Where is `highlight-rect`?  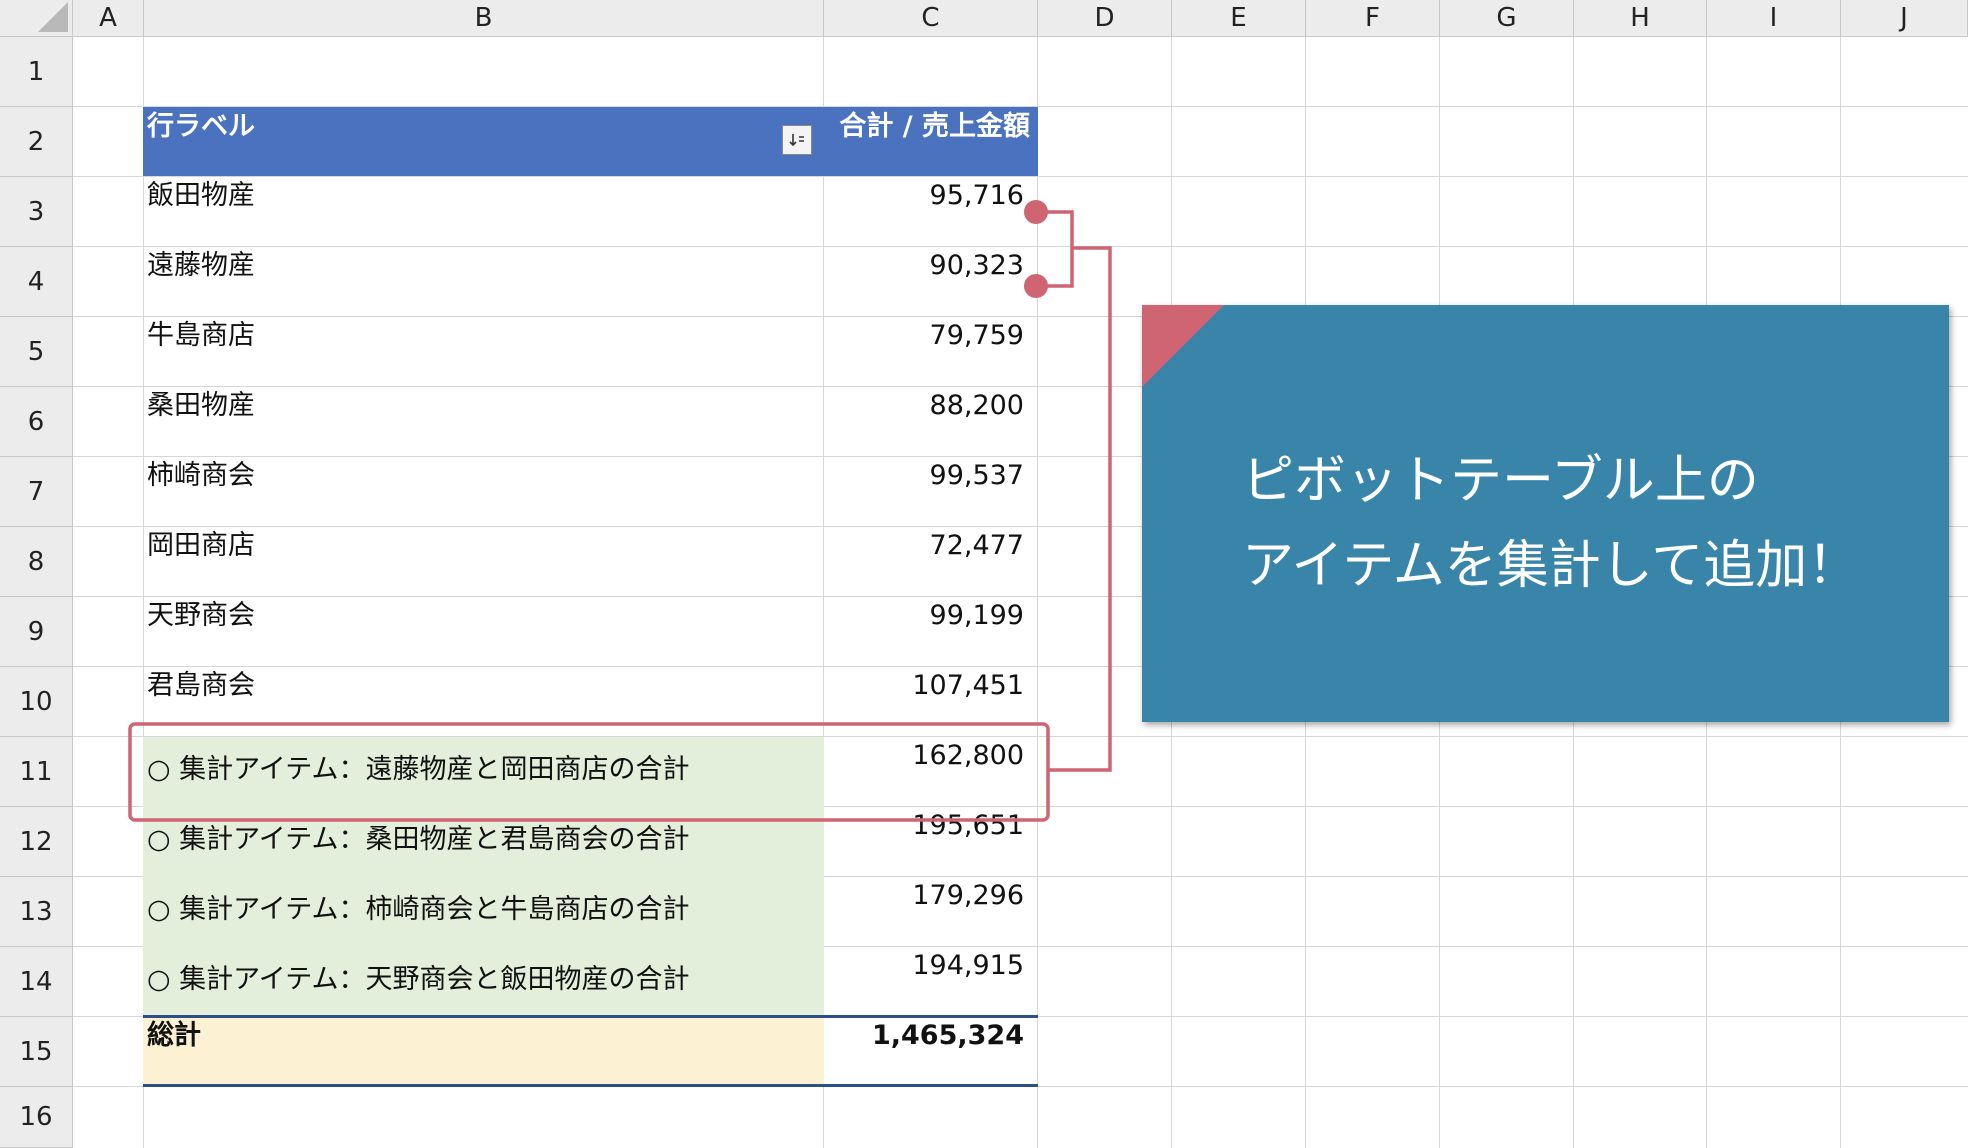 highlight-rect is located at coordinates (589, 772).